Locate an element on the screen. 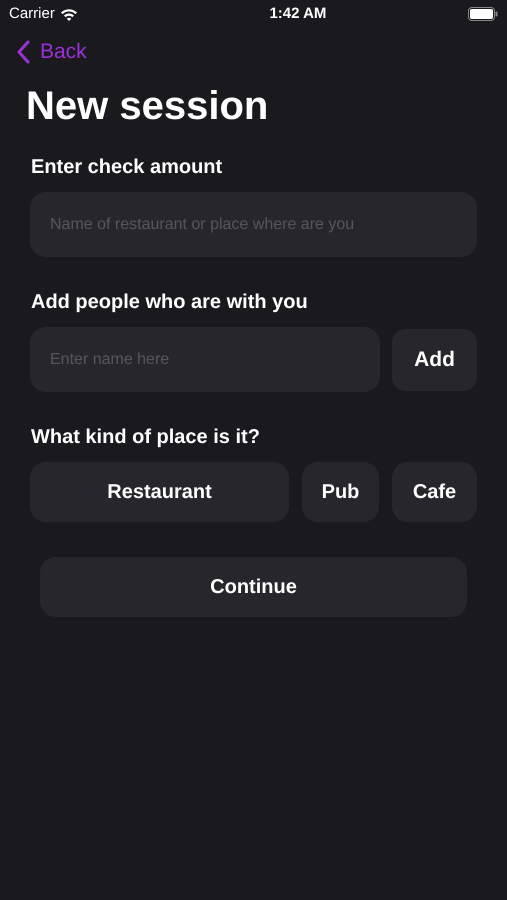 The height and width of the screenshot is (900, 507). wifi-icon is located at coordinates (69, 14).